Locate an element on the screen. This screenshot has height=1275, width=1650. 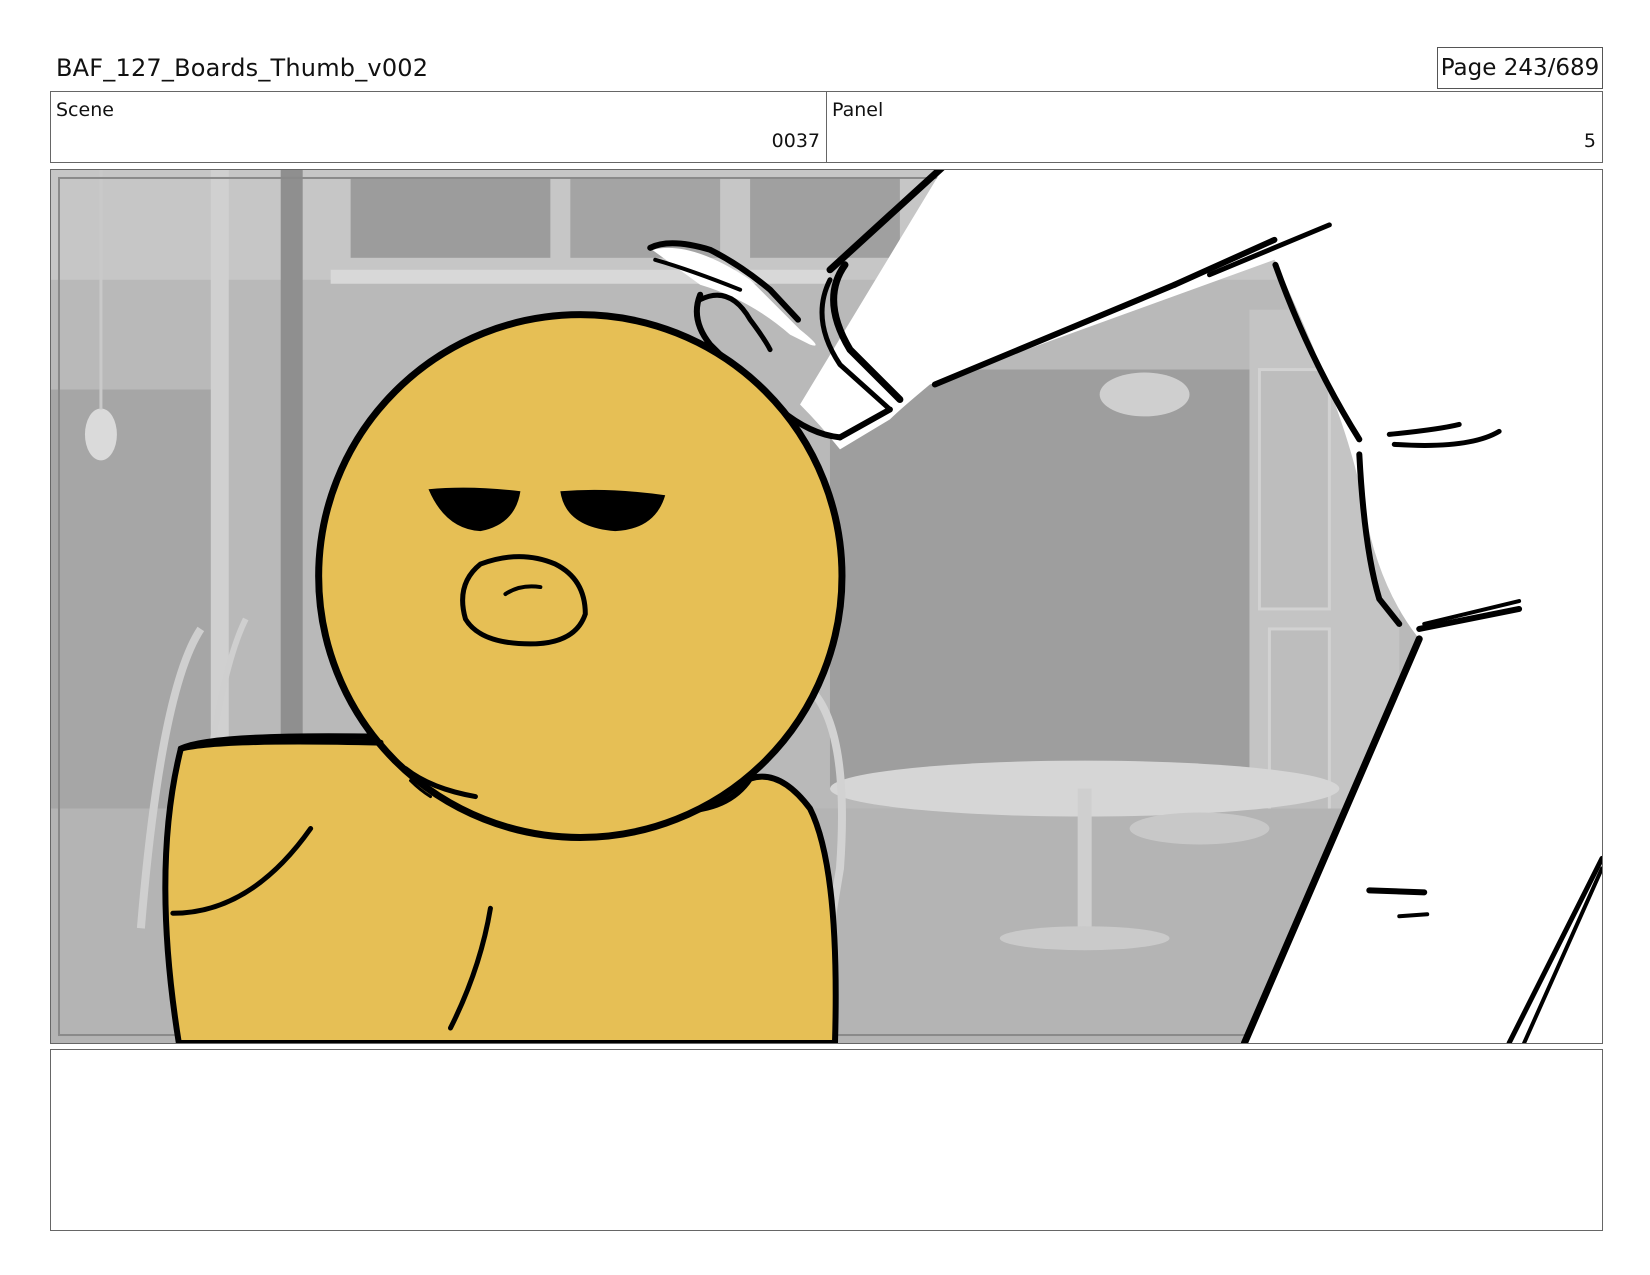
scene-number: 0037 is located at coordinates (795, 141).